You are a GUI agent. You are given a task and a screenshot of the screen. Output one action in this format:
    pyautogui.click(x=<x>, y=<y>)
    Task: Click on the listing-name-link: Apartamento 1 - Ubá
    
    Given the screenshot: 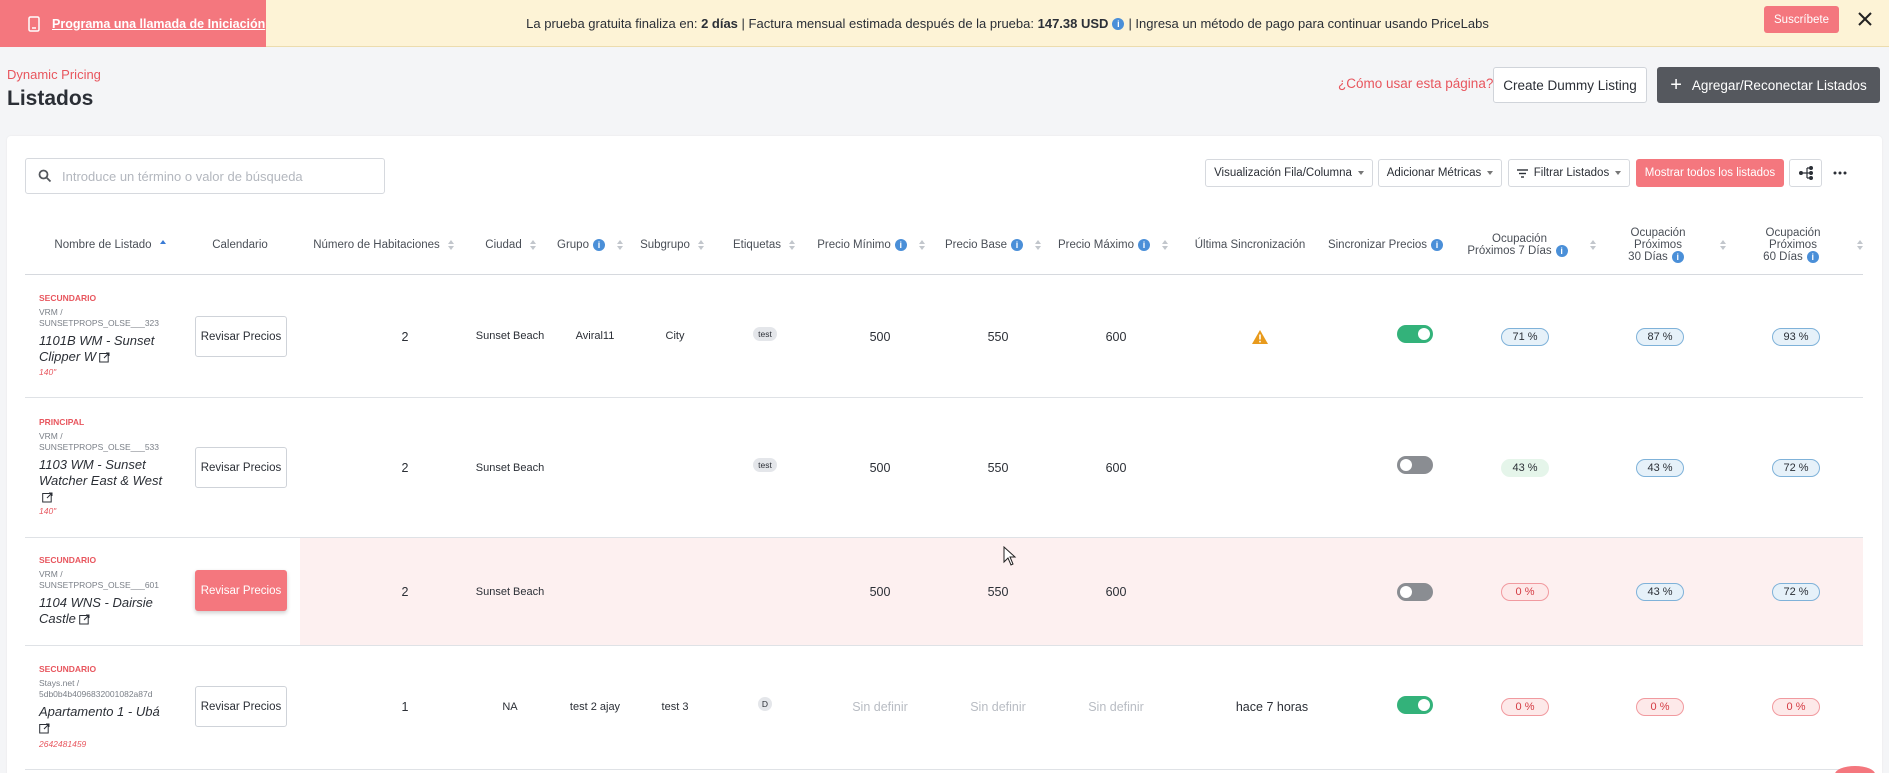 What is the action you would take?
    pyautogui.click(x=104, y=720)
    